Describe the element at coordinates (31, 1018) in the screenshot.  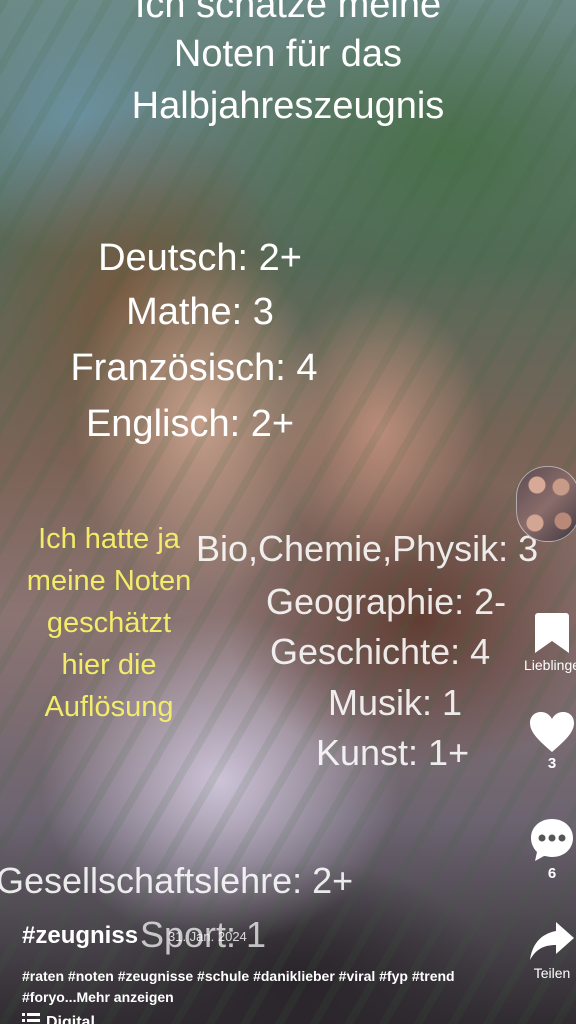
I see `list-icon` at that location.